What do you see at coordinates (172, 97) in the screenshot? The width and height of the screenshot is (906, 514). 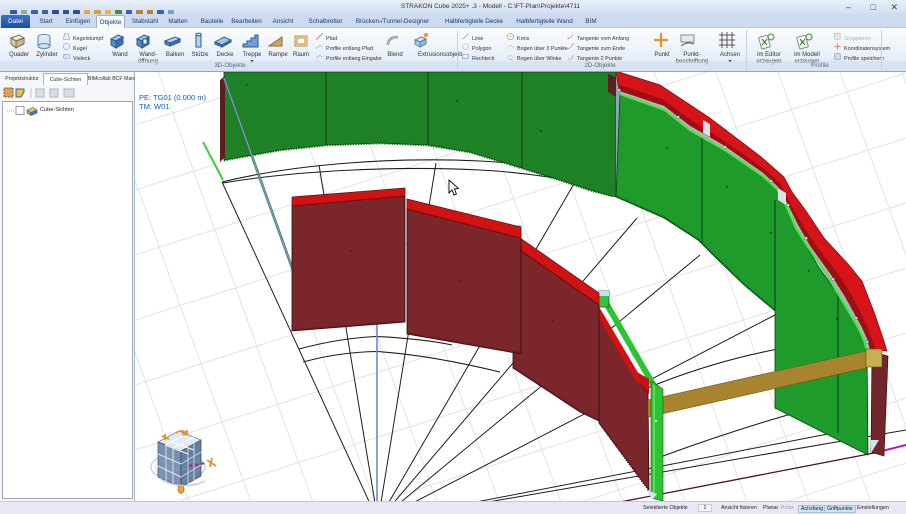 I see `svg-text: PE: TG01 (0.000 m)` at bounding box center [172, 97].